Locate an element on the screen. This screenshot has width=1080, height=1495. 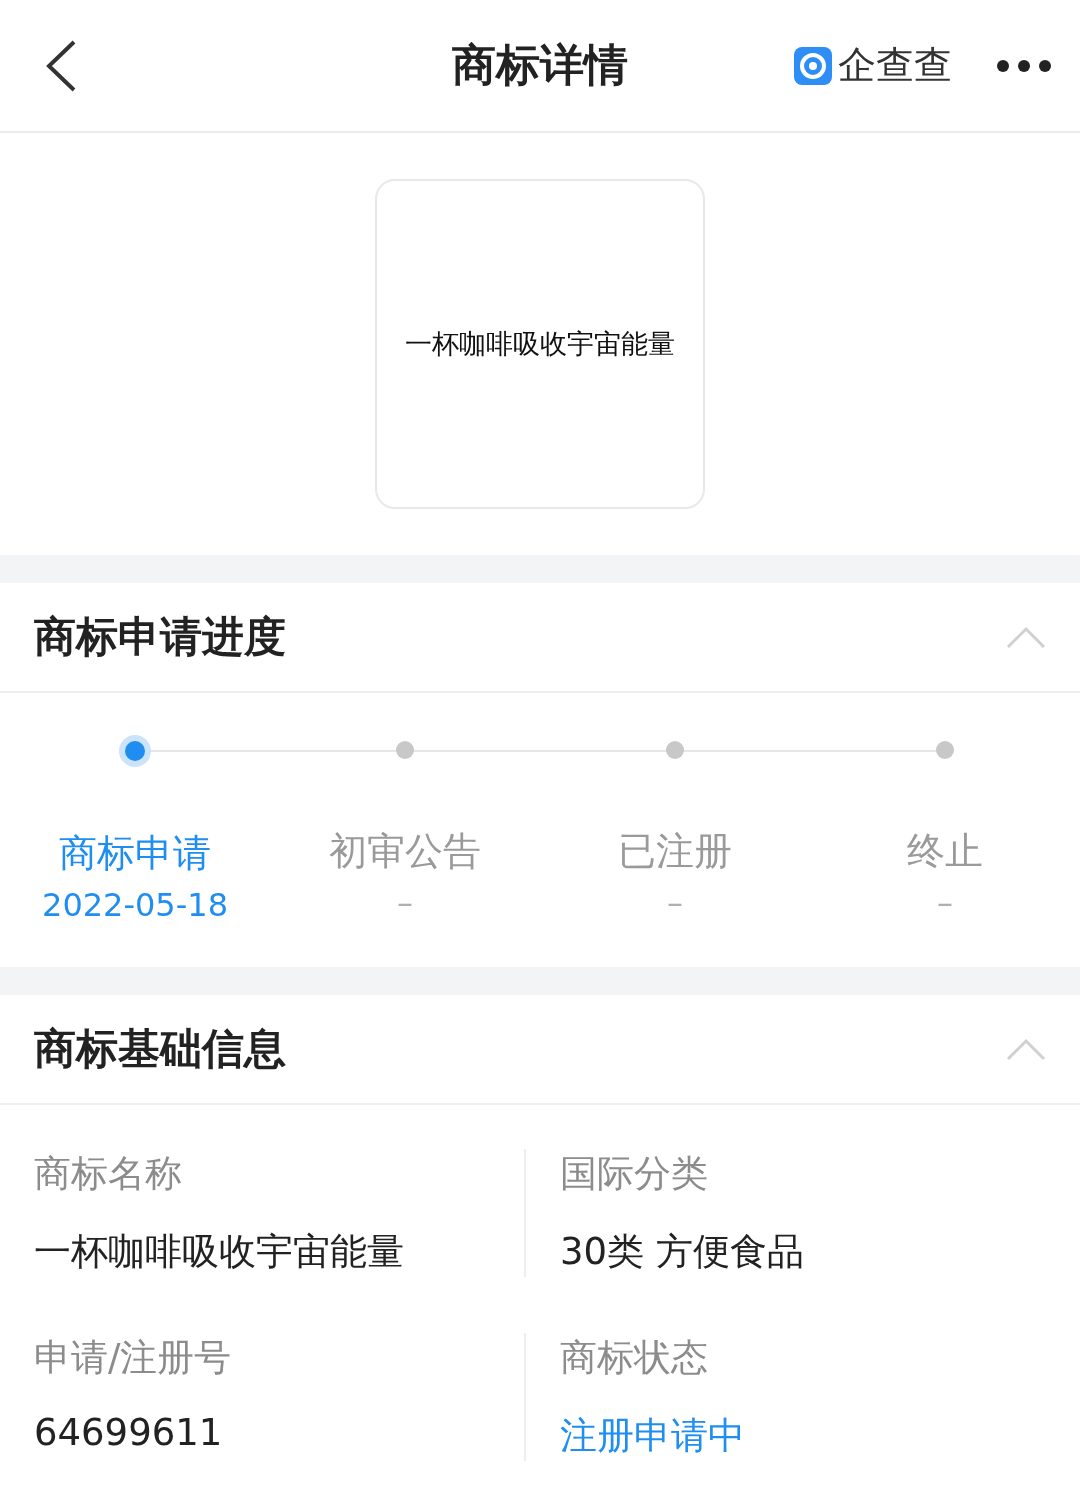
field-value: 64699611 is located at coordinates (129, 1432).